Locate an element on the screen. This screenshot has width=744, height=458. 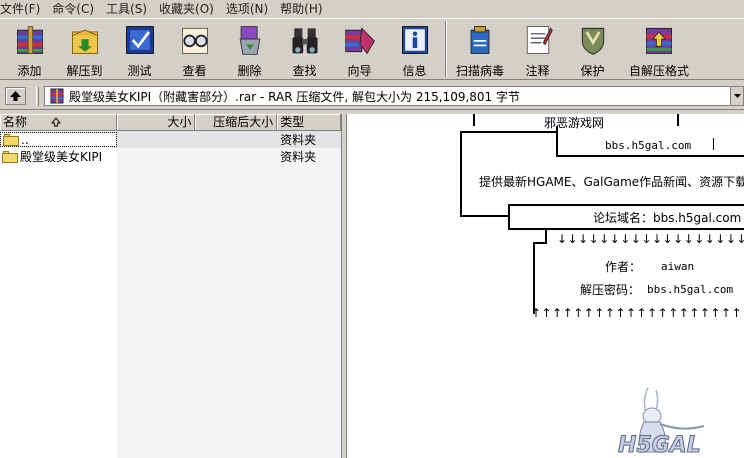
address-grip is located at coordinates (37, 96).